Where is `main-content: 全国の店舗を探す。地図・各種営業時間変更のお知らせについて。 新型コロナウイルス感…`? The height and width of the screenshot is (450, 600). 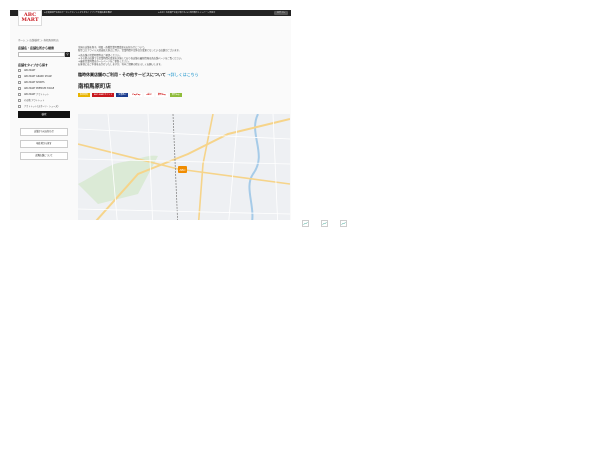 main-content: 全国の店舗を探す。地図・各種営業時間変更のお知らせについて。 新型コロナウイルス感… is located at coordinates (184, 72).